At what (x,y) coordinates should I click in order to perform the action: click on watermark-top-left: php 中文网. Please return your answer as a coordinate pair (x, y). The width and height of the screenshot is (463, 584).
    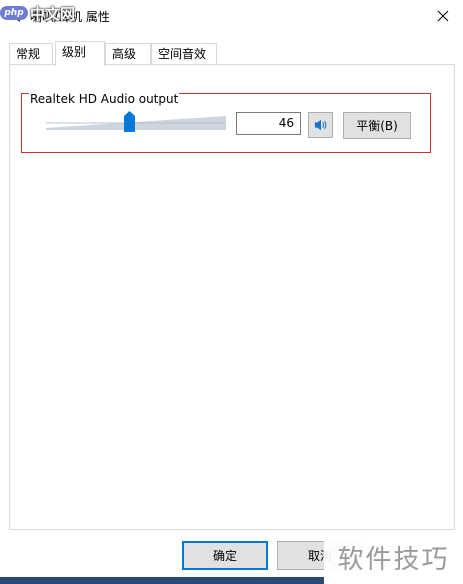
    Looking at the image, I should click on (37, 13).